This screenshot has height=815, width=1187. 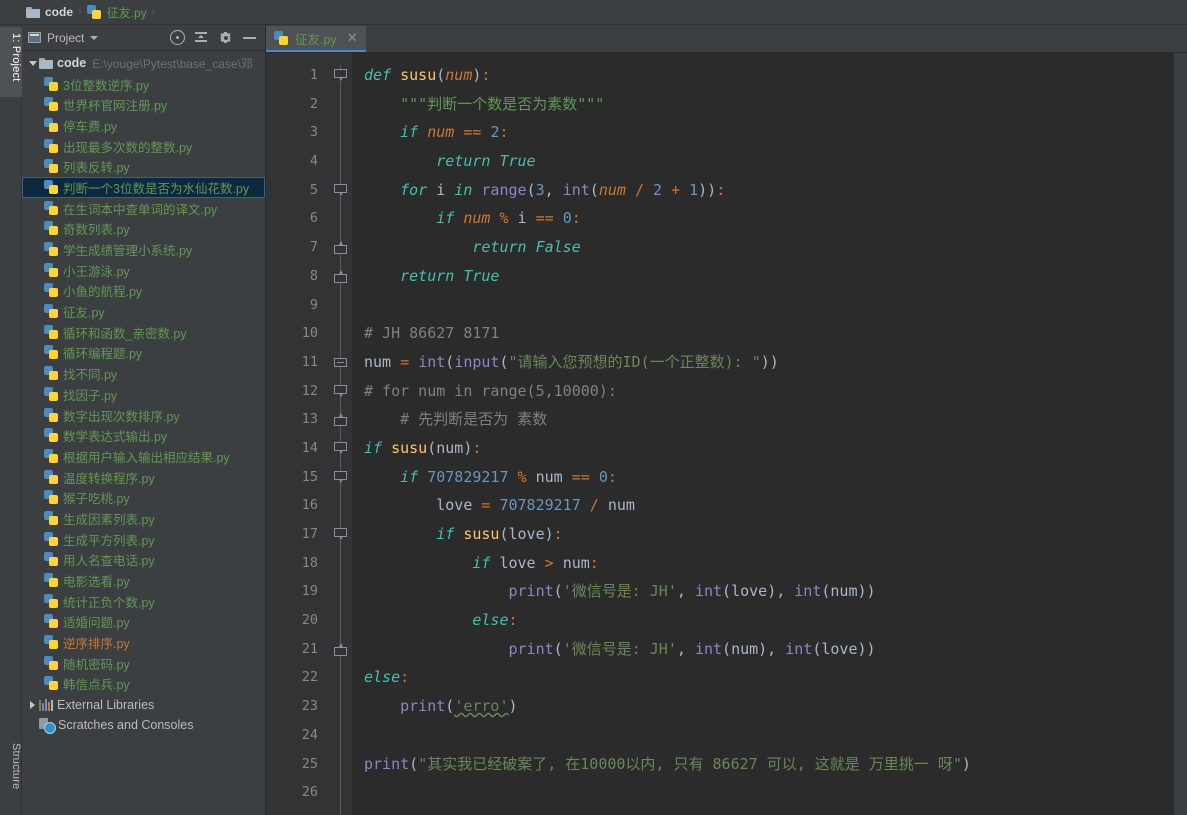 I want to click on scratches-icon, so click(x=47, y=726).